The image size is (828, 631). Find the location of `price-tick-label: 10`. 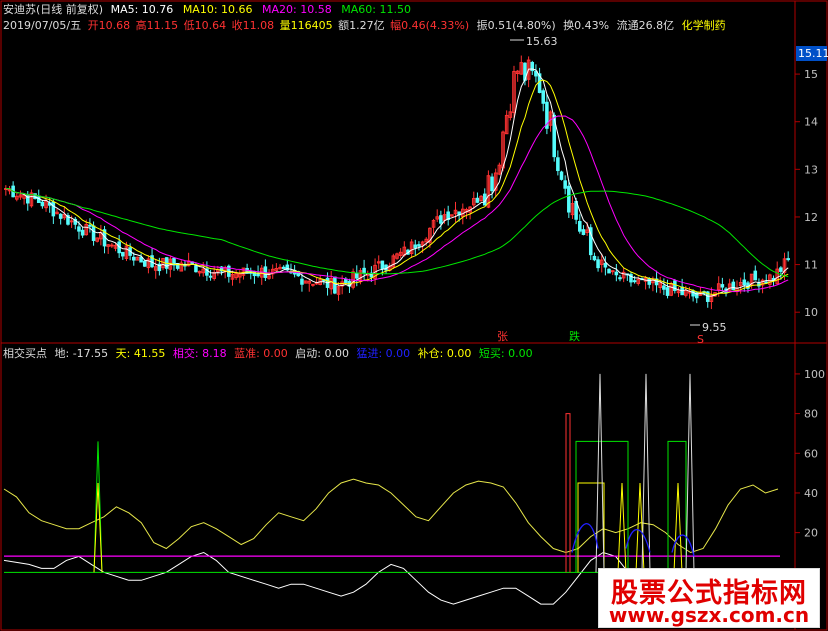

price-tick-label: 10 is located at coordinates (811, 312).